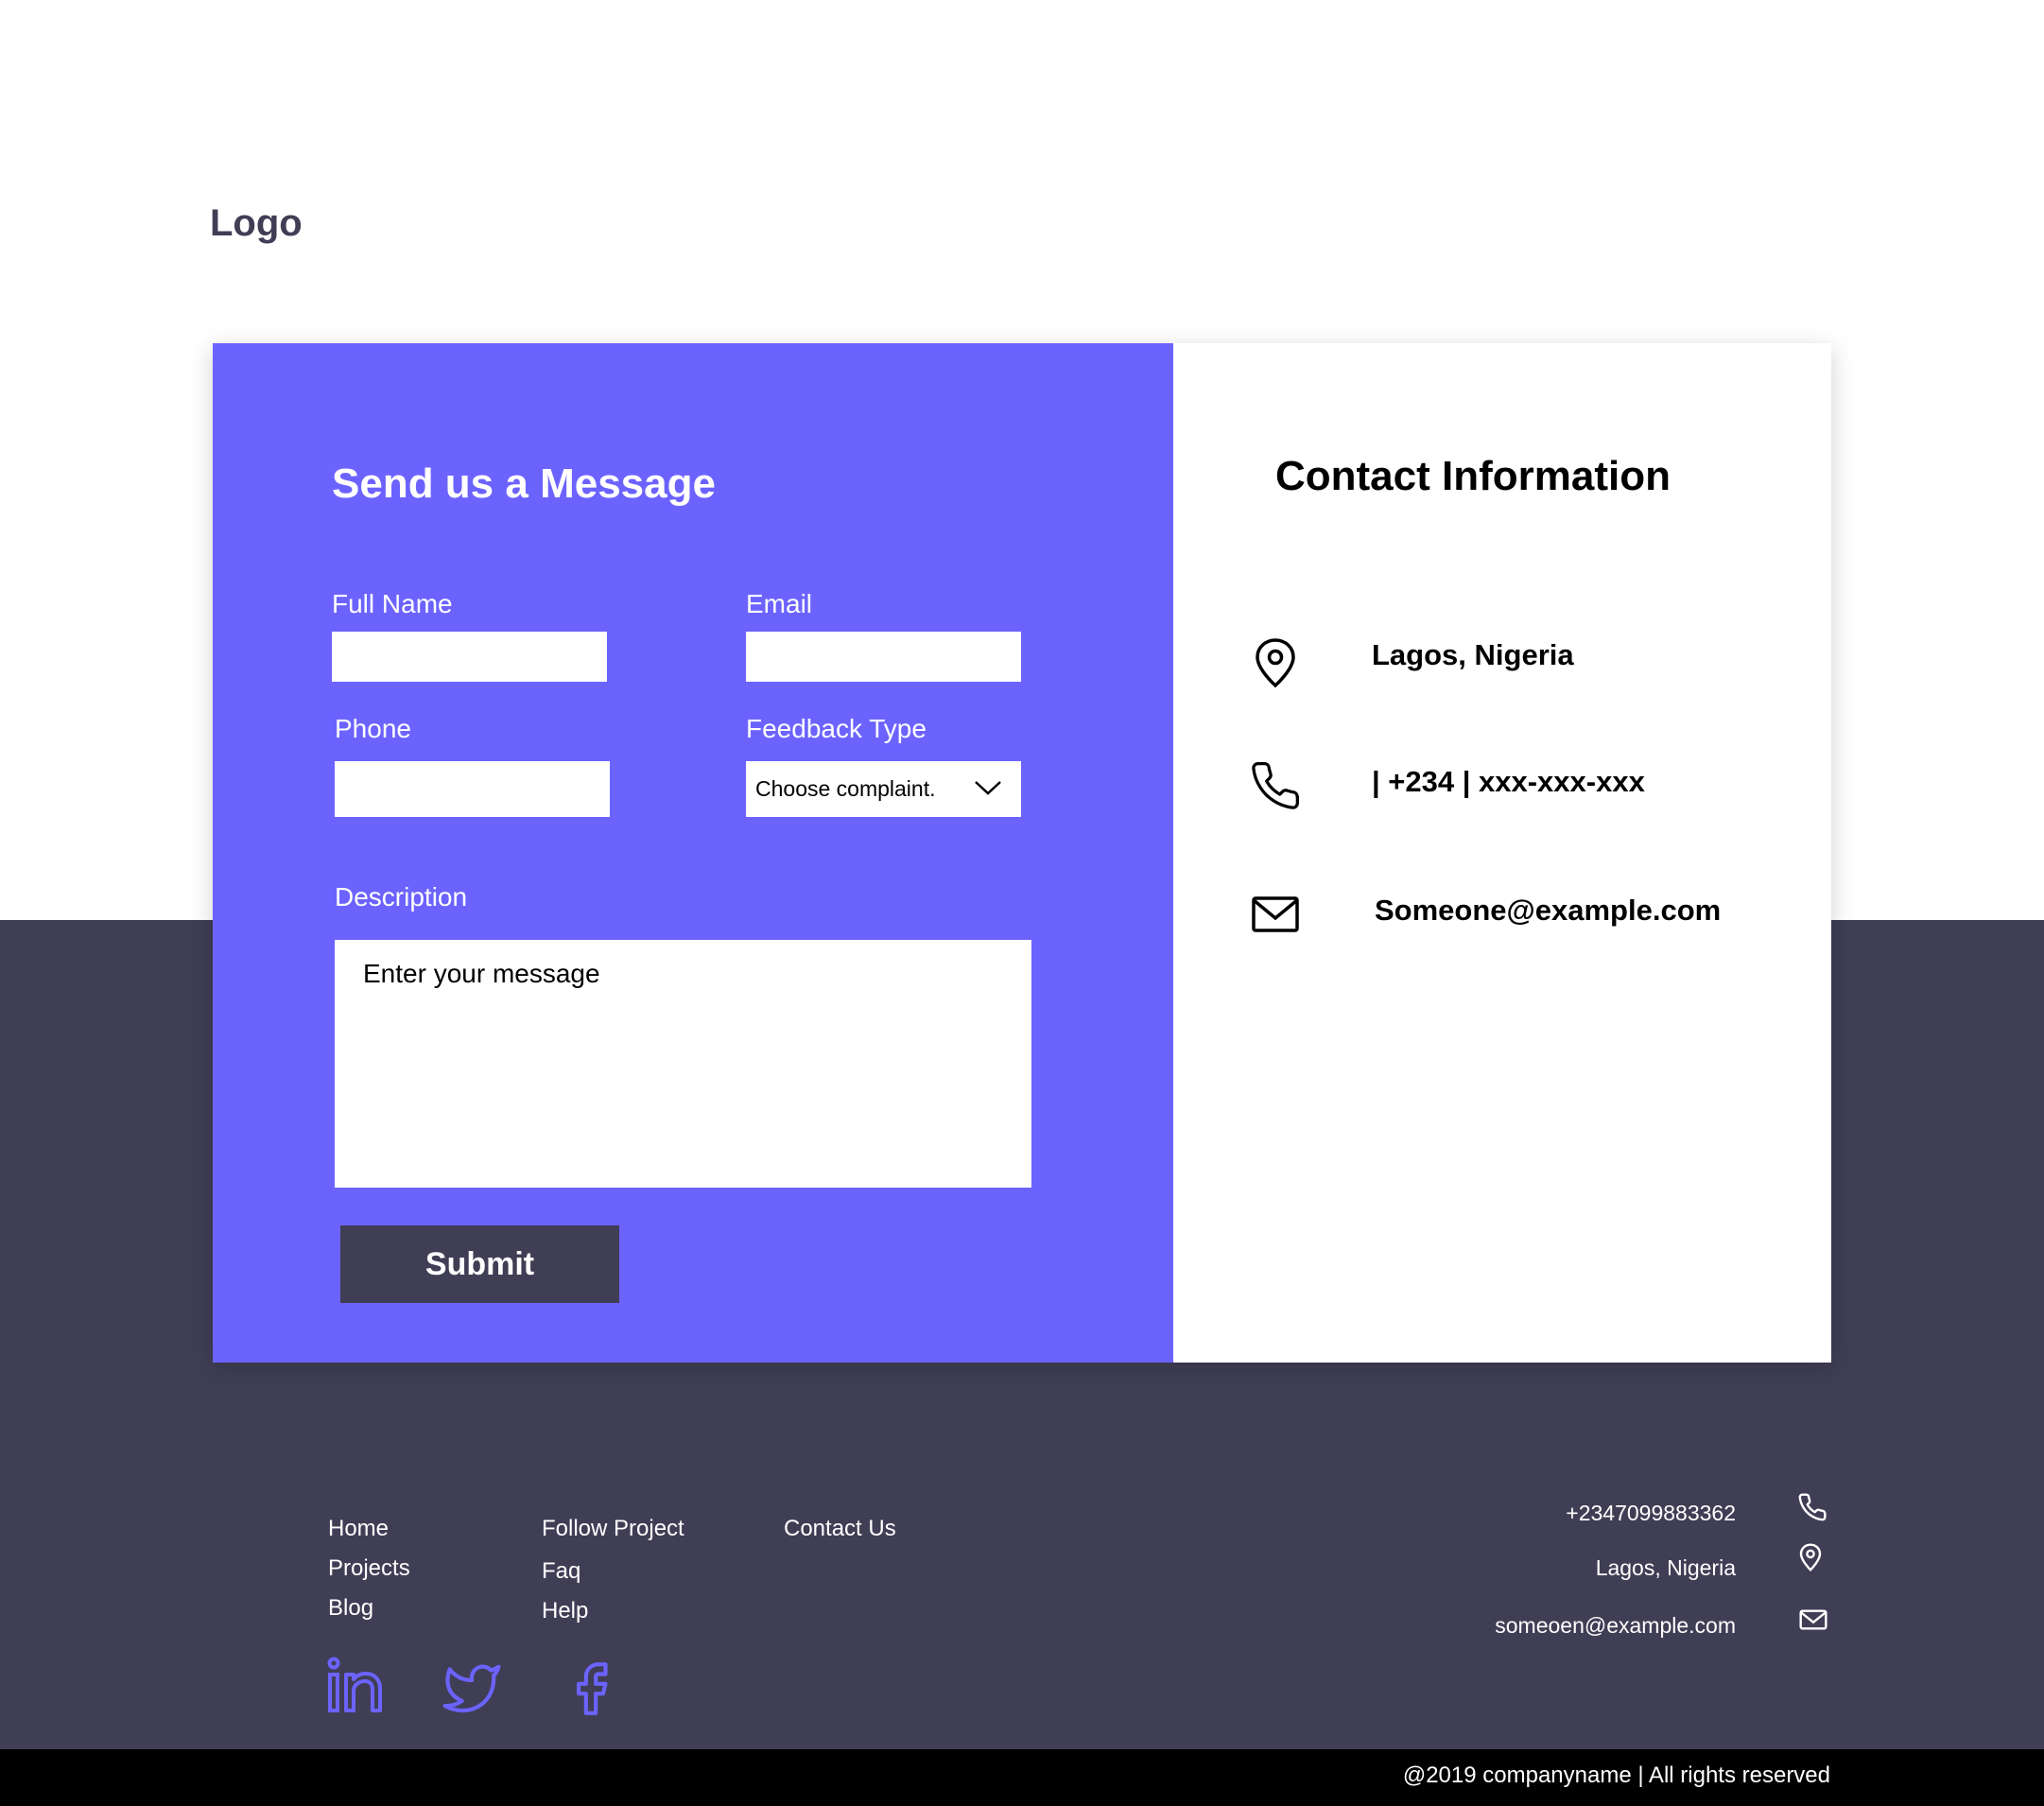 The image size is (2044, 1806). Describe the element at coordinates (565, 1611) in the screenshot. I see `footer-link-help: Help` at that location.